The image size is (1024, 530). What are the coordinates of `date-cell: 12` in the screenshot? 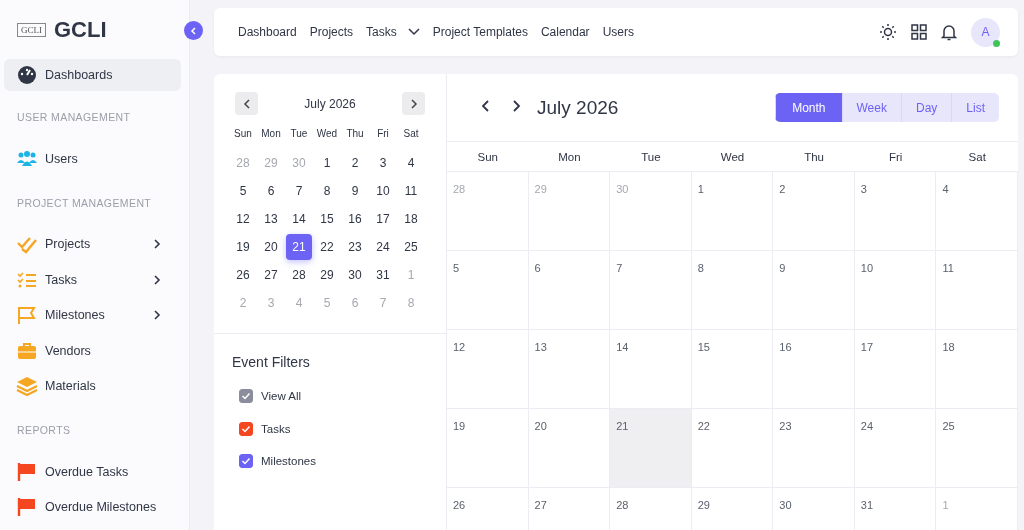 It's located at (243, 219).